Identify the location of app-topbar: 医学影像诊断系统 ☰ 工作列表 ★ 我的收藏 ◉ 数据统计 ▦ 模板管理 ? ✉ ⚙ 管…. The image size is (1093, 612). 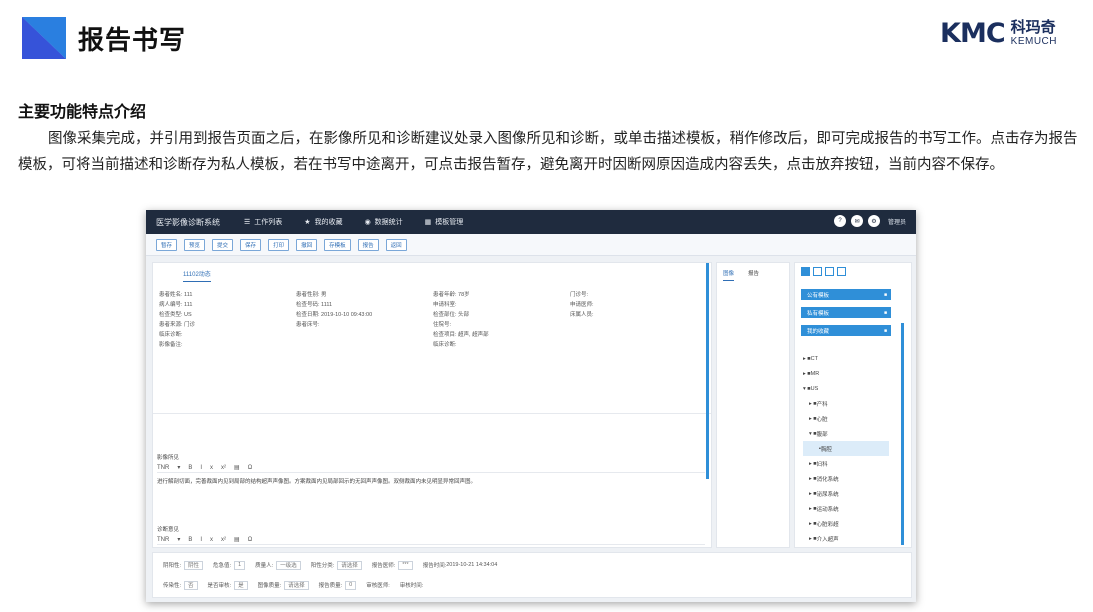
(531, 222).